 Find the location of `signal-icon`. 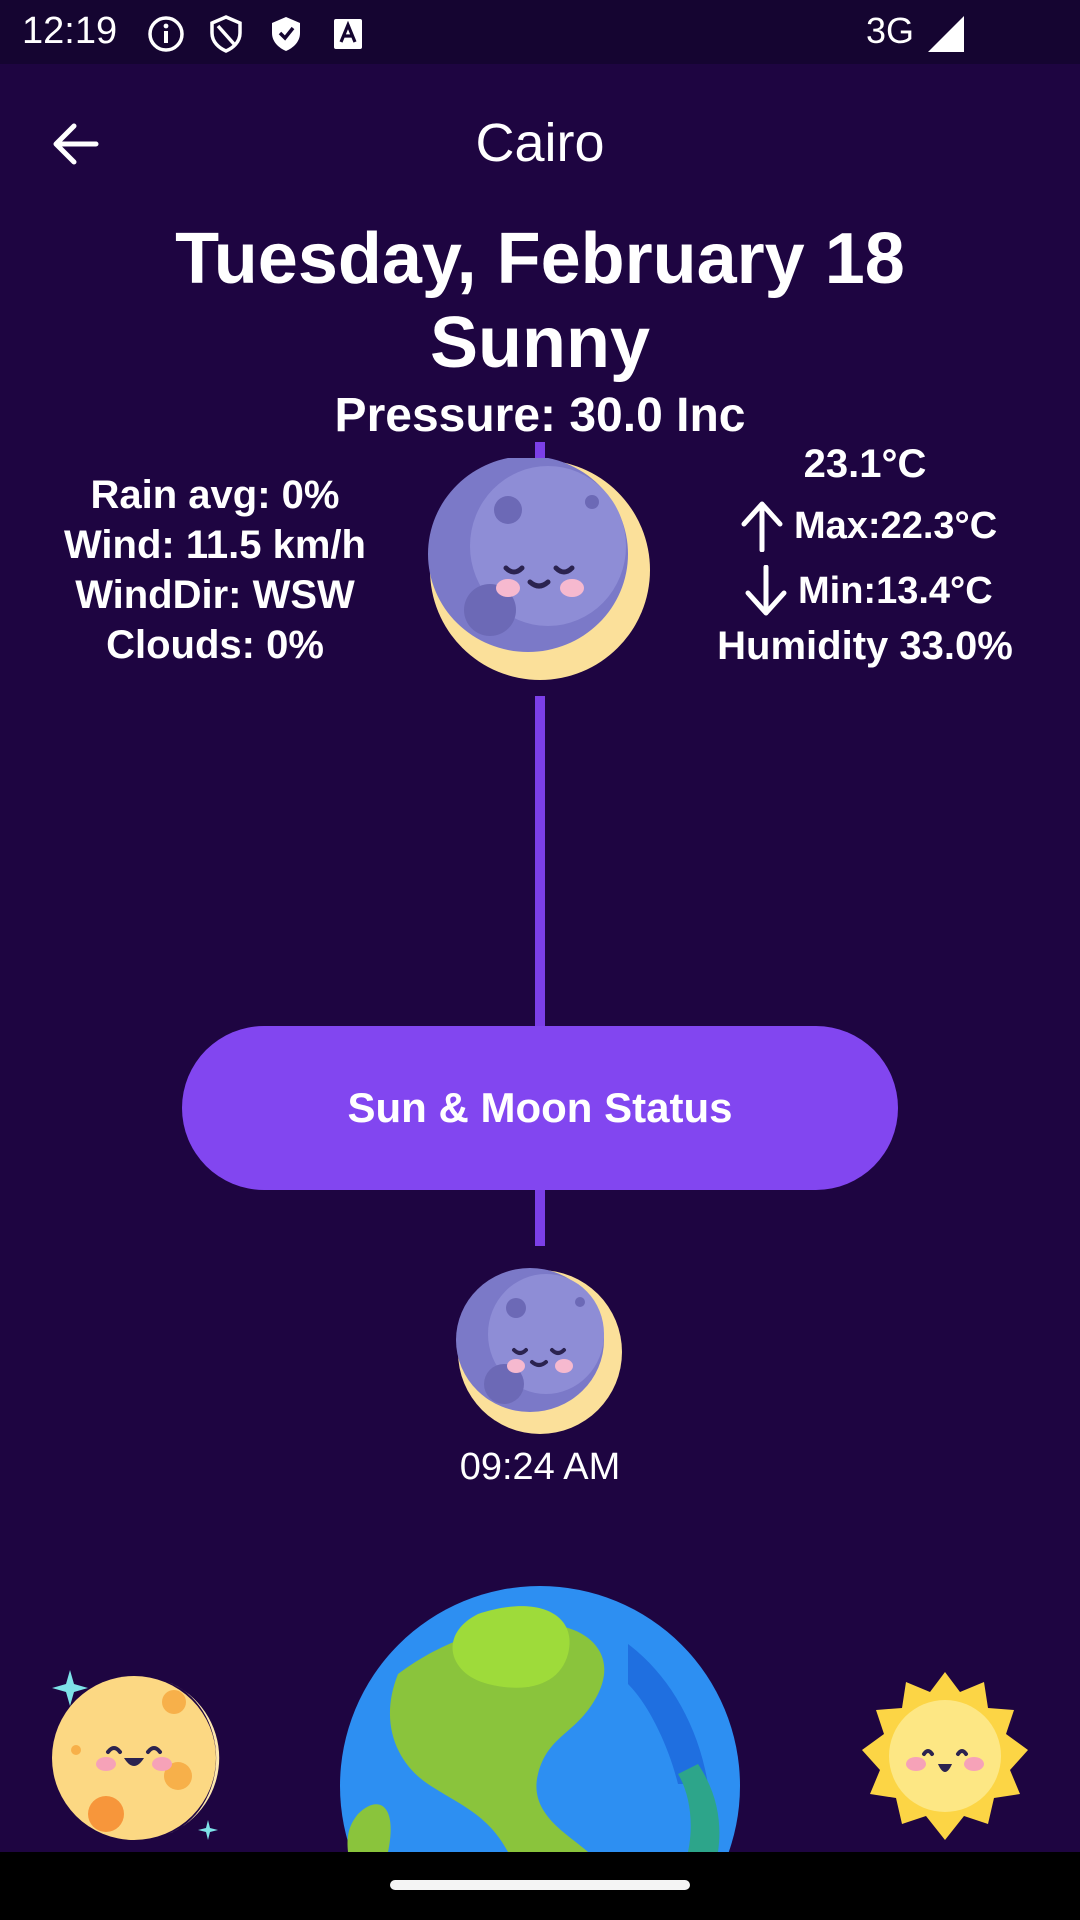

signal-icon is located at coordinates (946, 34).